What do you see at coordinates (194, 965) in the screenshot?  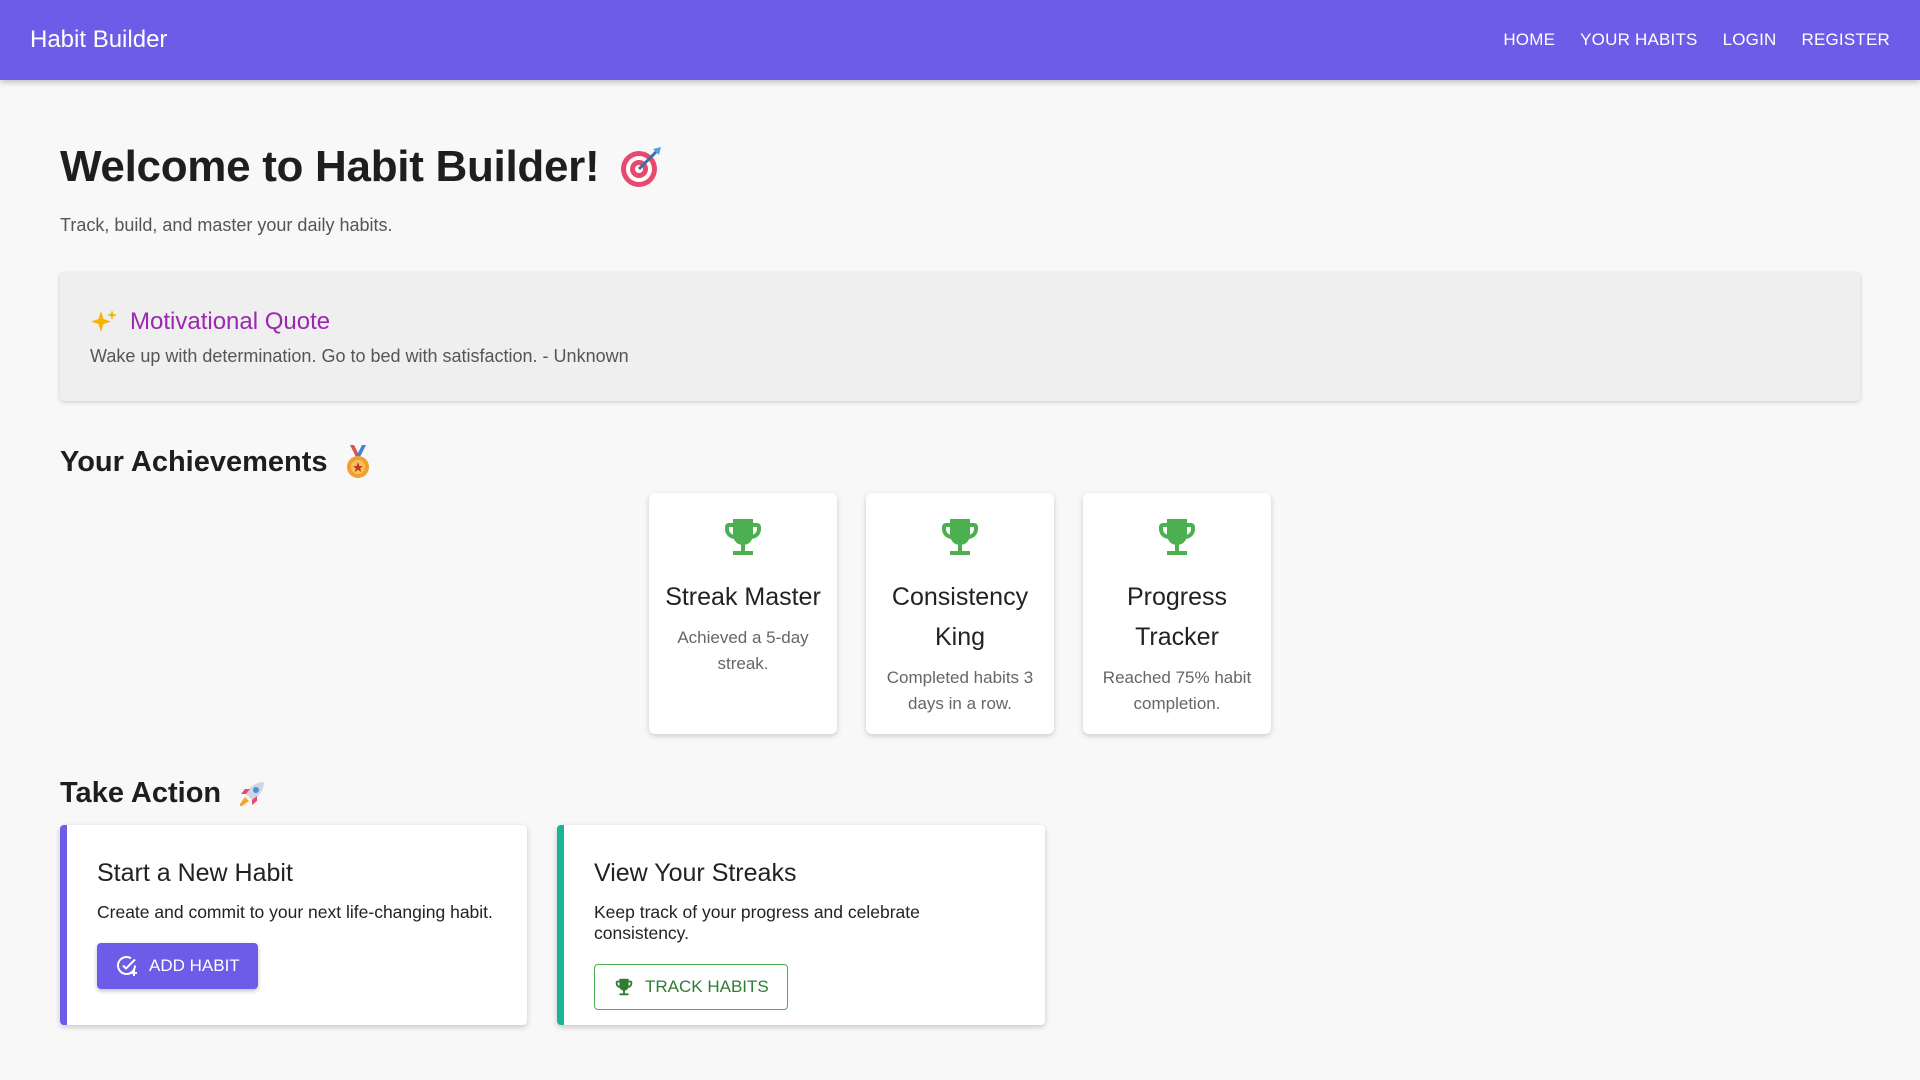 I see `add-habit-button-label: ADD HABIT` at bounding box center [194, 965].